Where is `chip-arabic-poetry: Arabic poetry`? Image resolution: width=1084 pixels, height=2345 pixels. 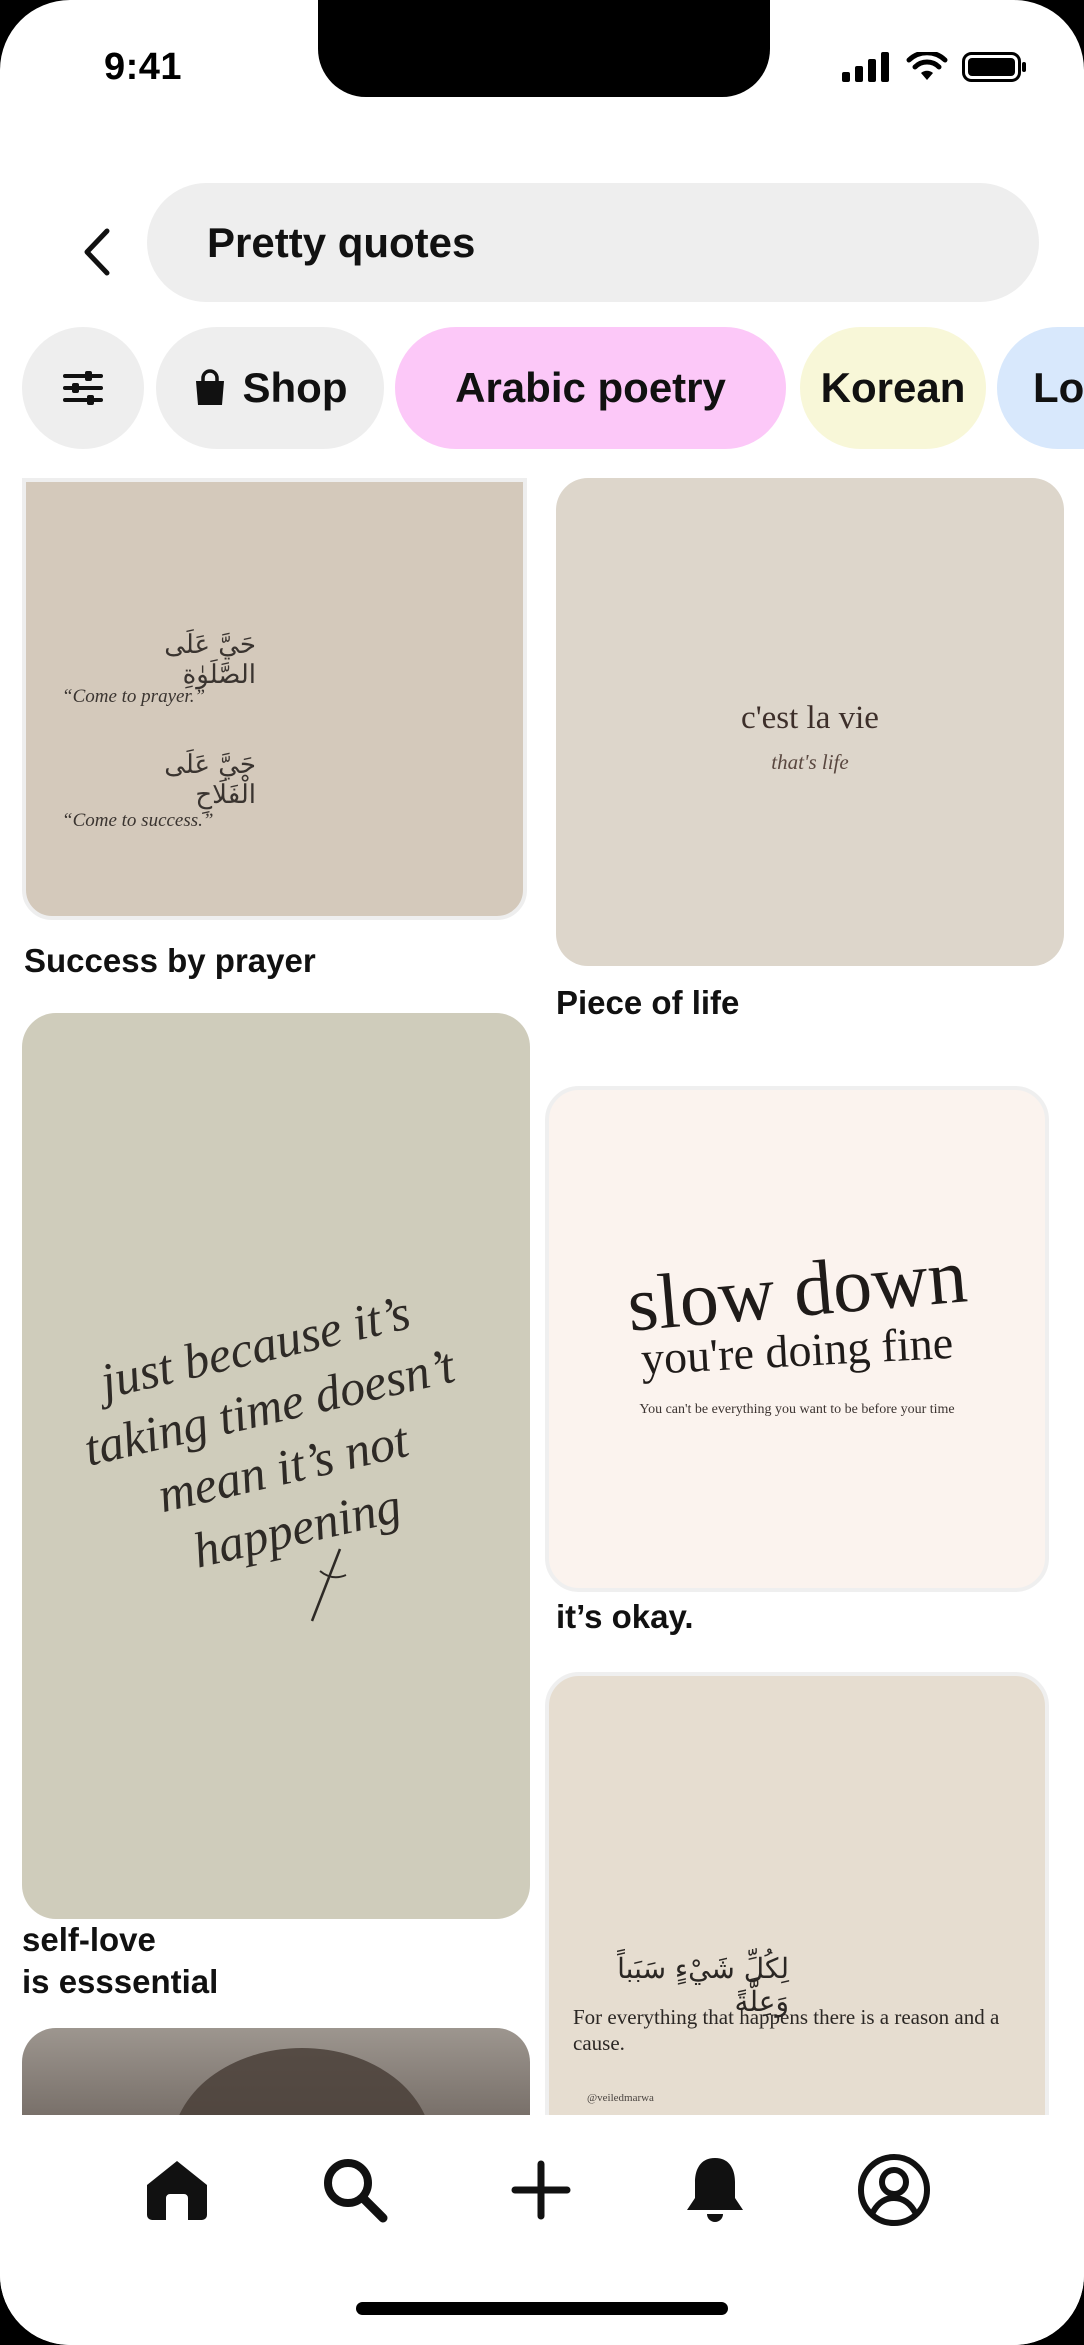 chip-arabic-poetry: Arabic poetry is located at coordinates (590, 388).